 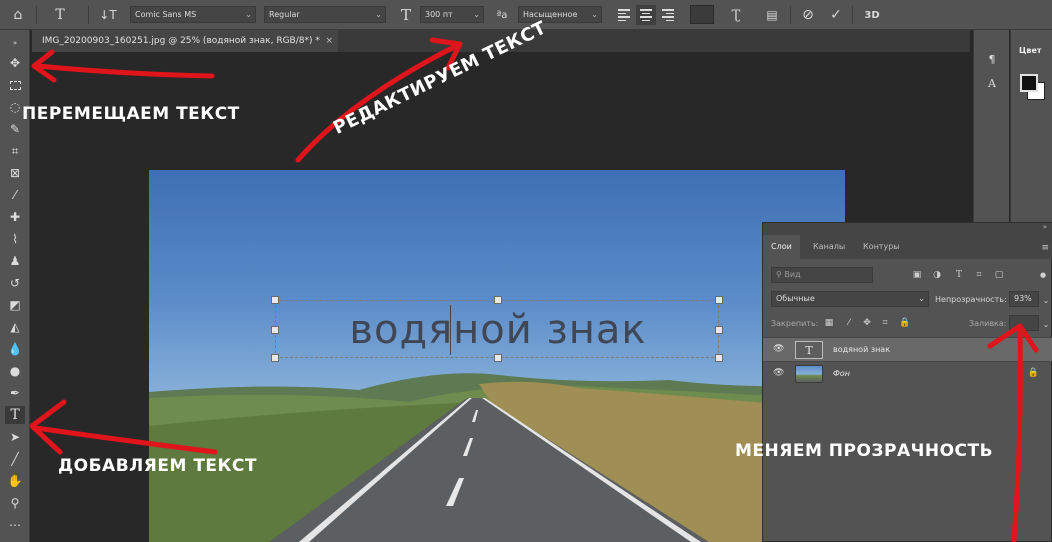 I want to click on arrowhead, so click(x=1013, y=338).